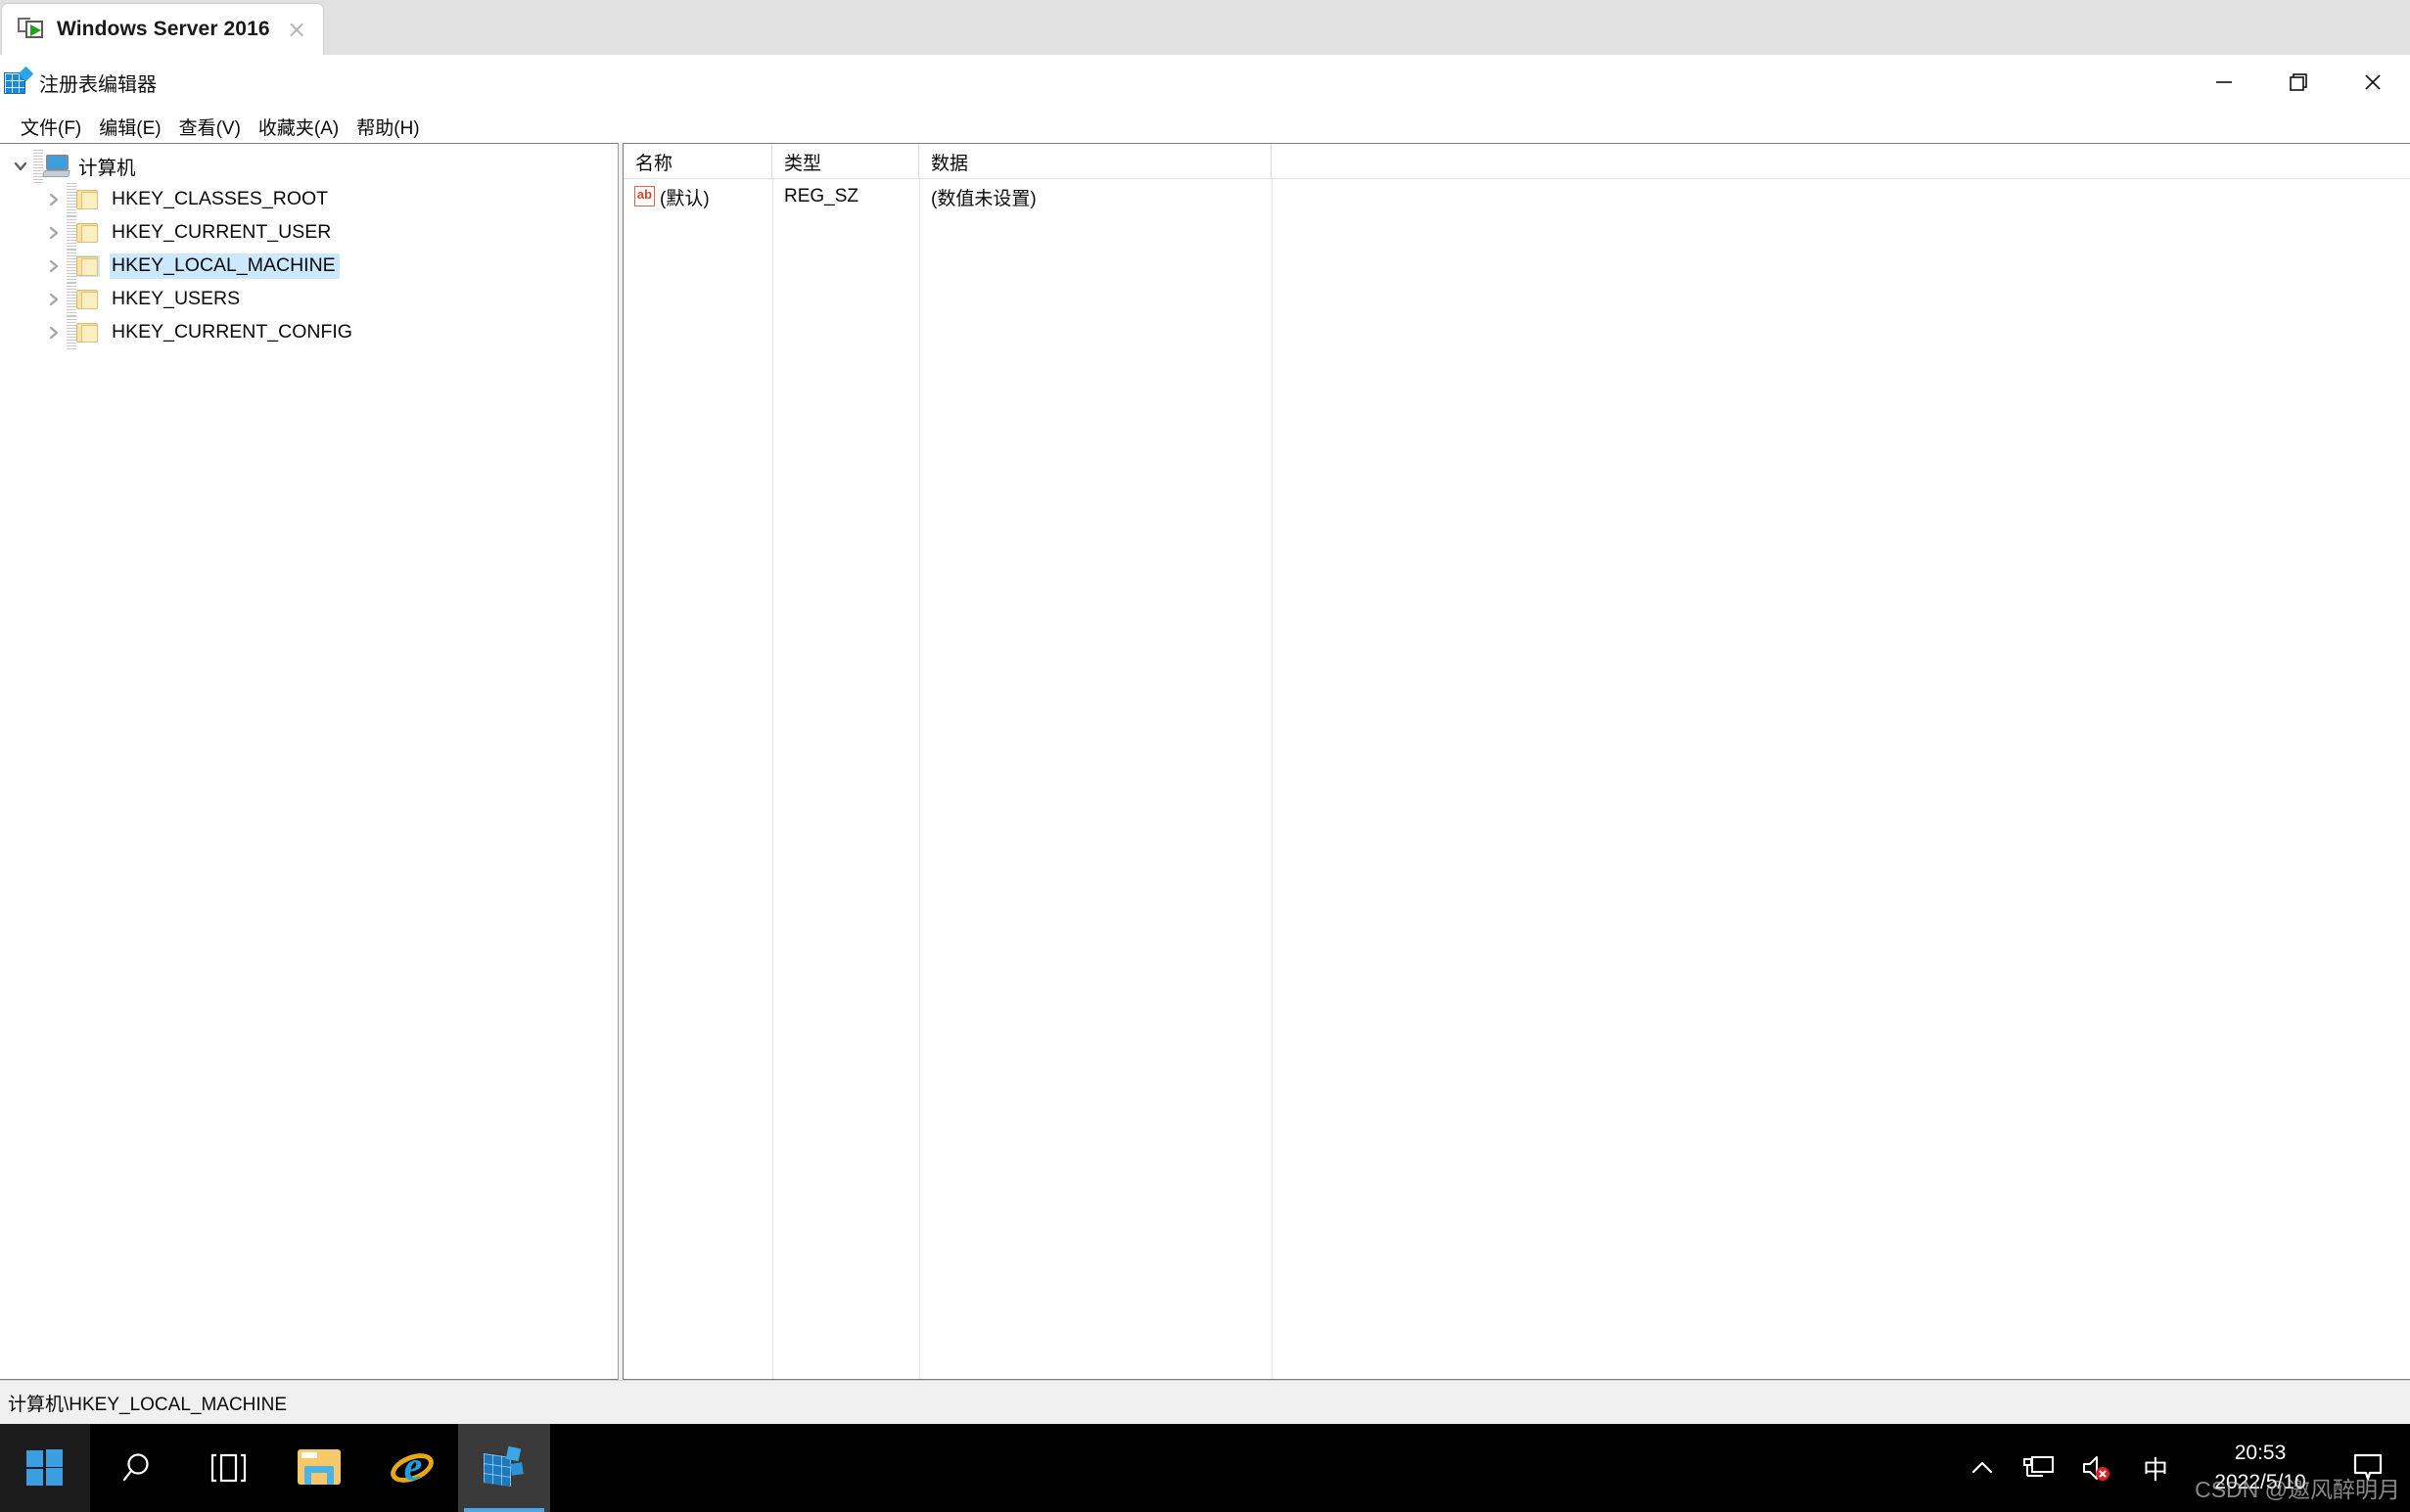  I want to click on tree-item-label: HKEY_CURRENT_CONFIG, so click(232, 332).